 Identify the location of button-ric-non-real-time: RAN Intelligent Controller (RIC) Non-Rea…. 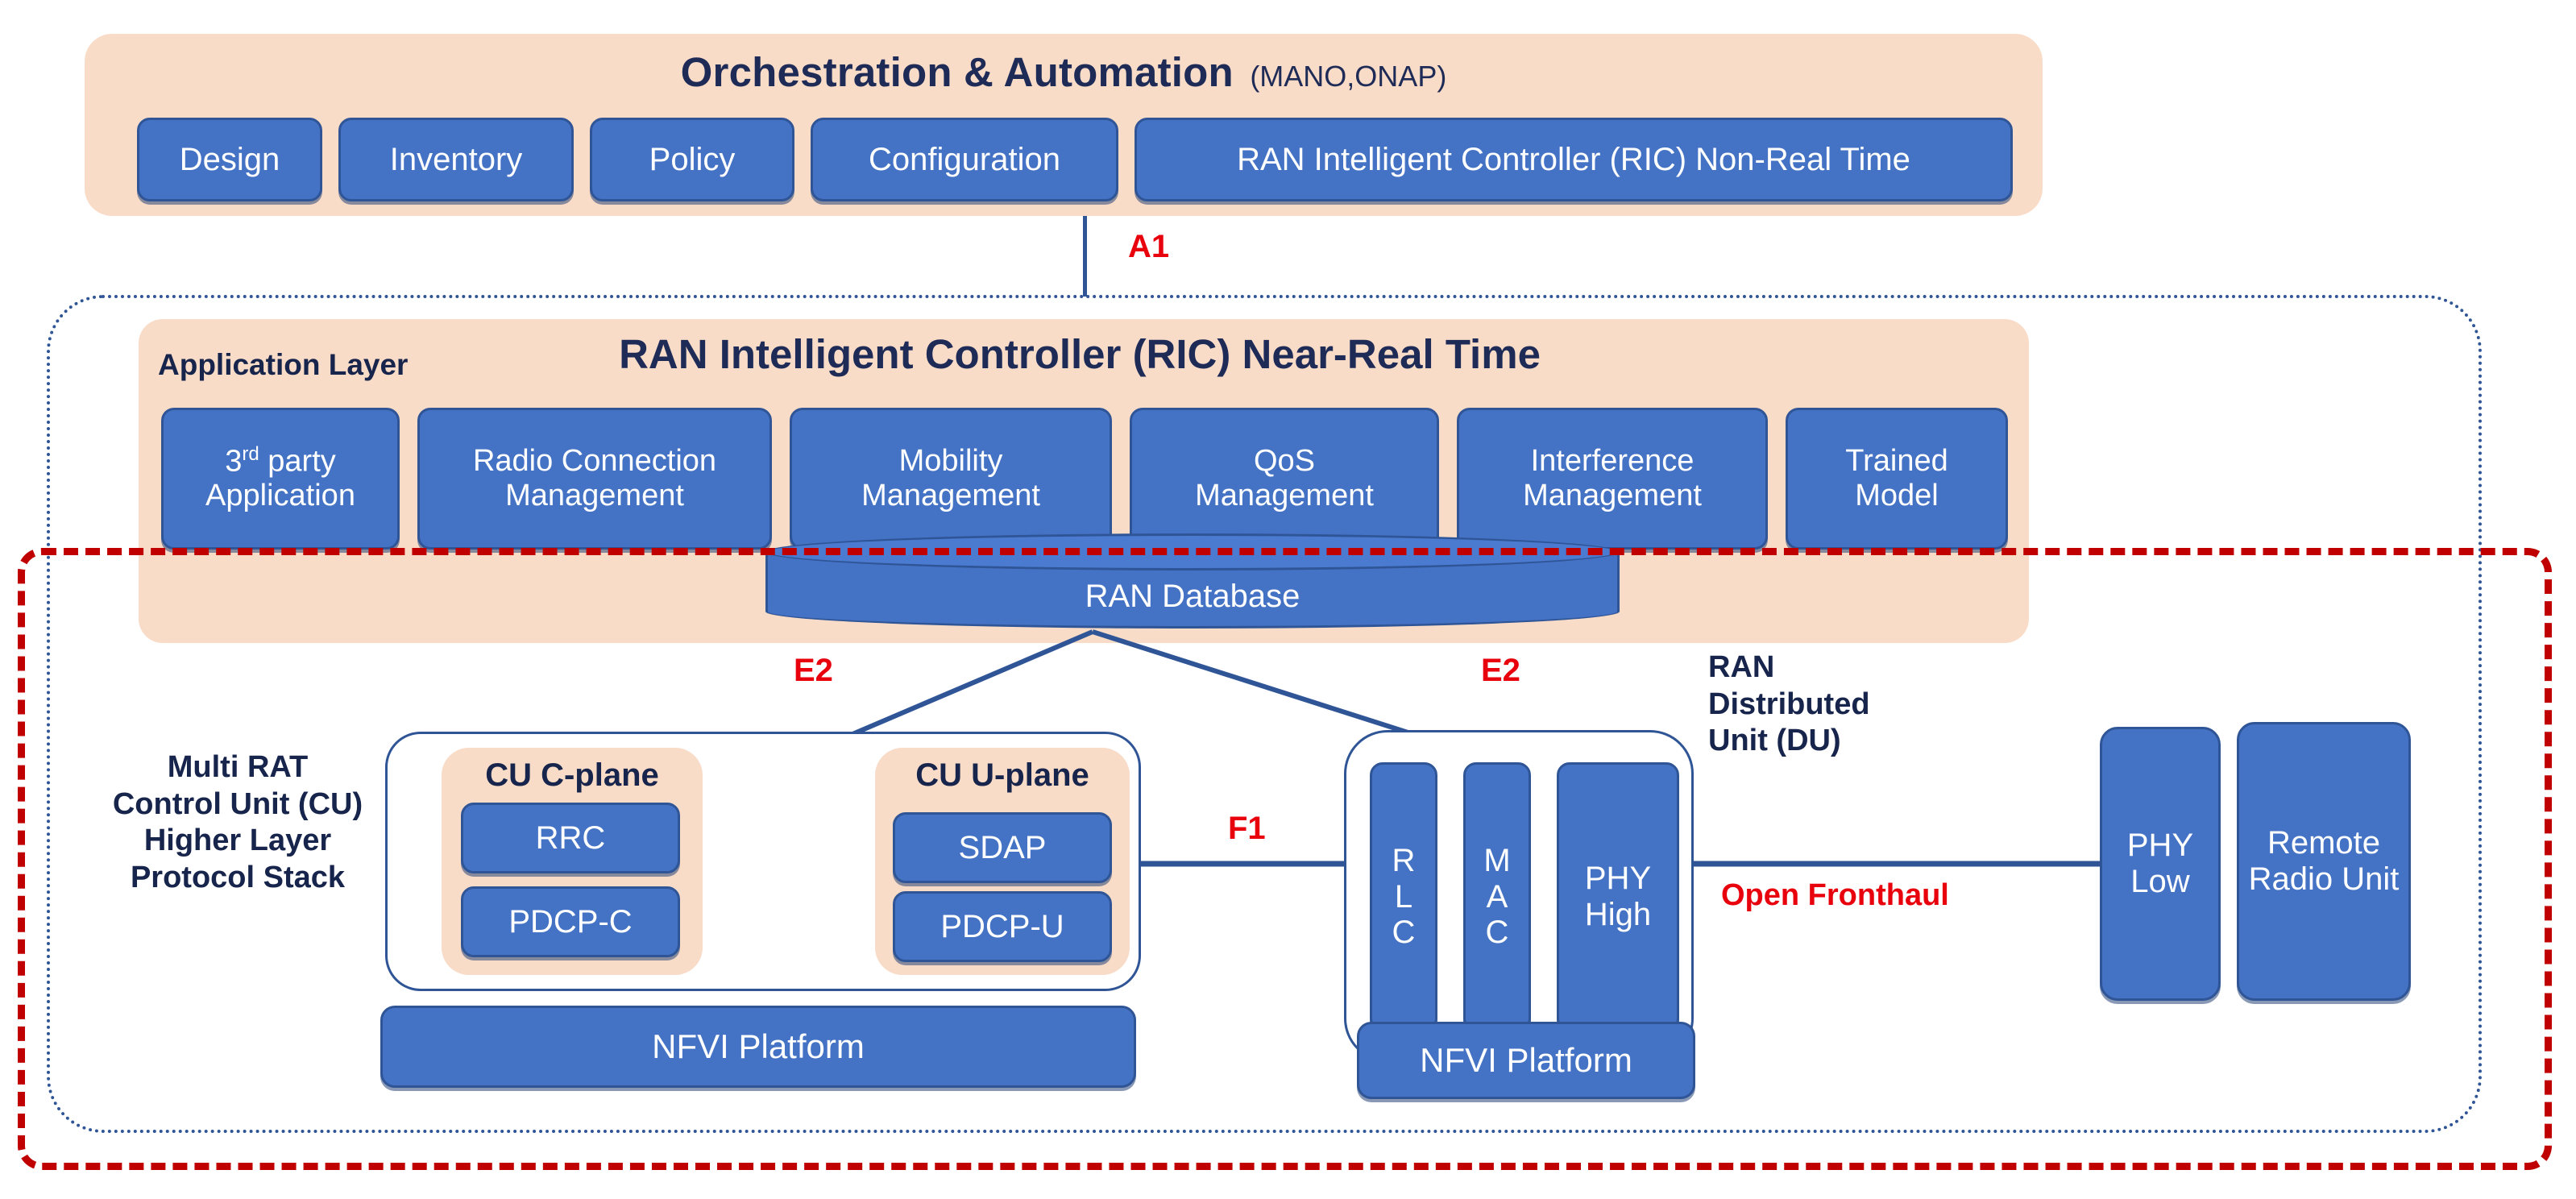
(1574, 159).